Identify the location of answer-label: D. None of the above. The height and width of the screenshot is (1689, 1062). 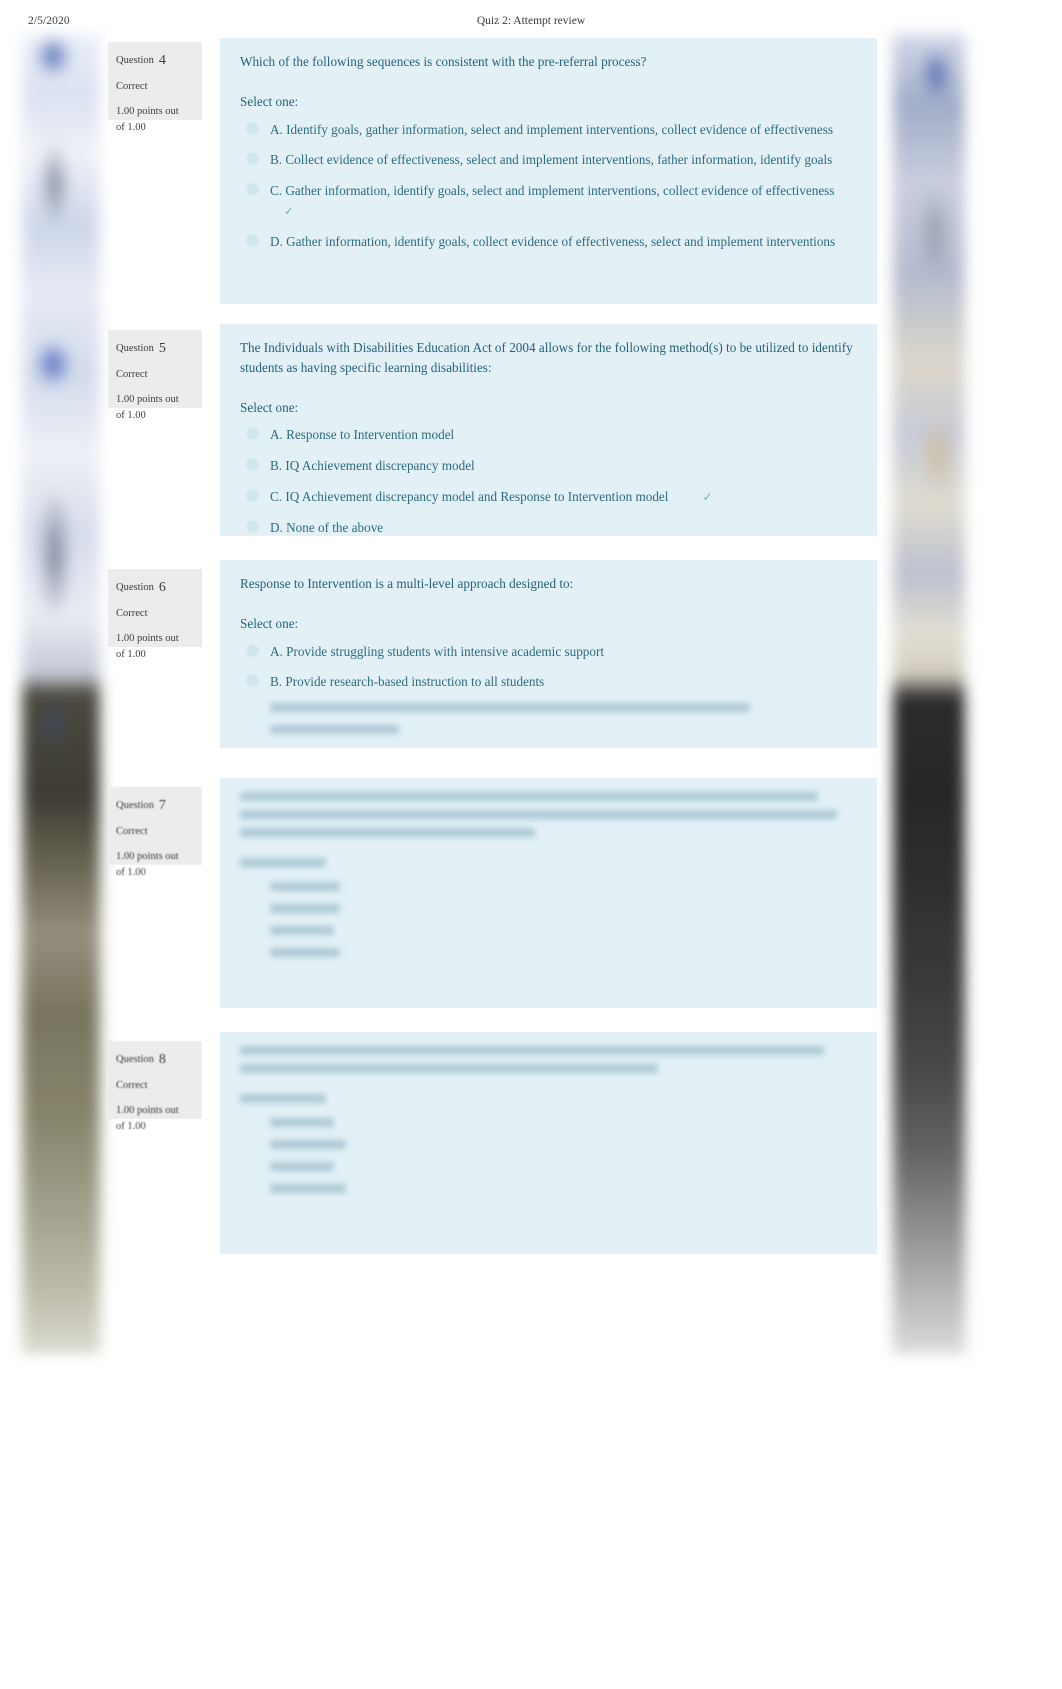
(327, 527).